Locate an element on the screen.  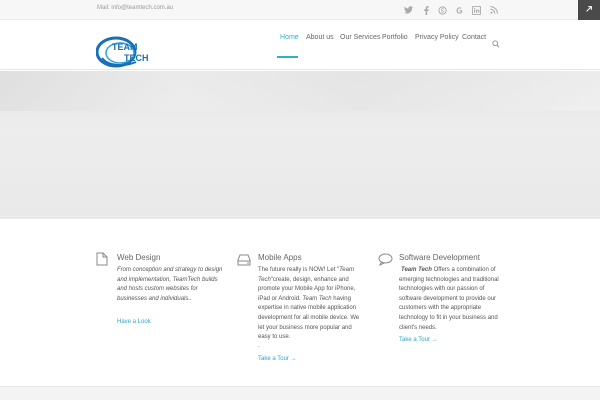
nav-privacy-policy: Privacy Policy is located at coordinates (437, 37).